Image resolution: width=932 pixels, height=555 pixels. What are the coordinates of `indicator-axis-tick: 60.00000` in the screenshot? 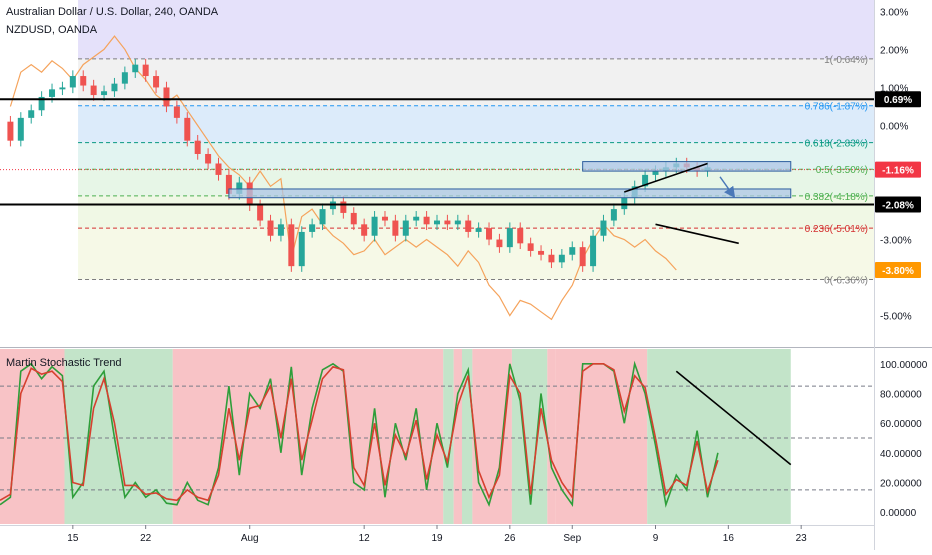 It's located at (901, 424).